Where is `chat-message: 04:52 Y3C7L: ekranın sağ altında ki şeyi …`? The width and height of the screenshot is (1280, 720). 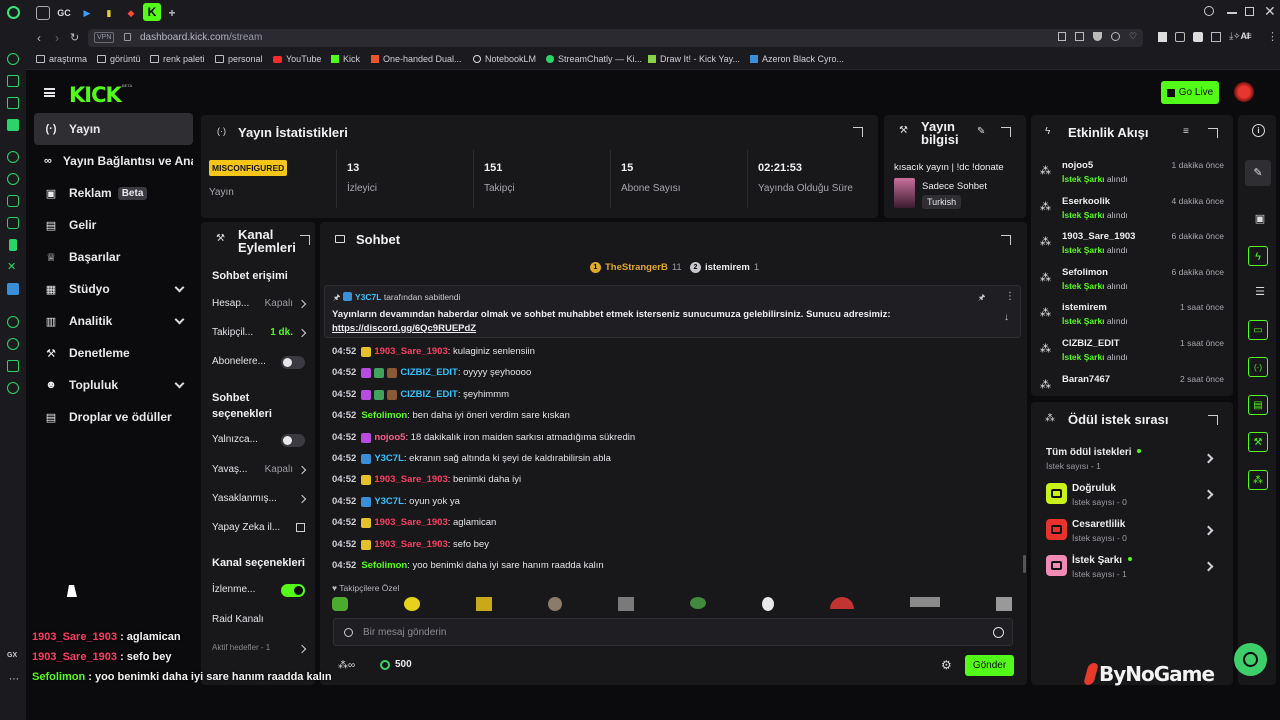 chat-message: 04:52 Y3C7L: ekranın sağ altında ki şeyi … is located at coordinates (471, 459).